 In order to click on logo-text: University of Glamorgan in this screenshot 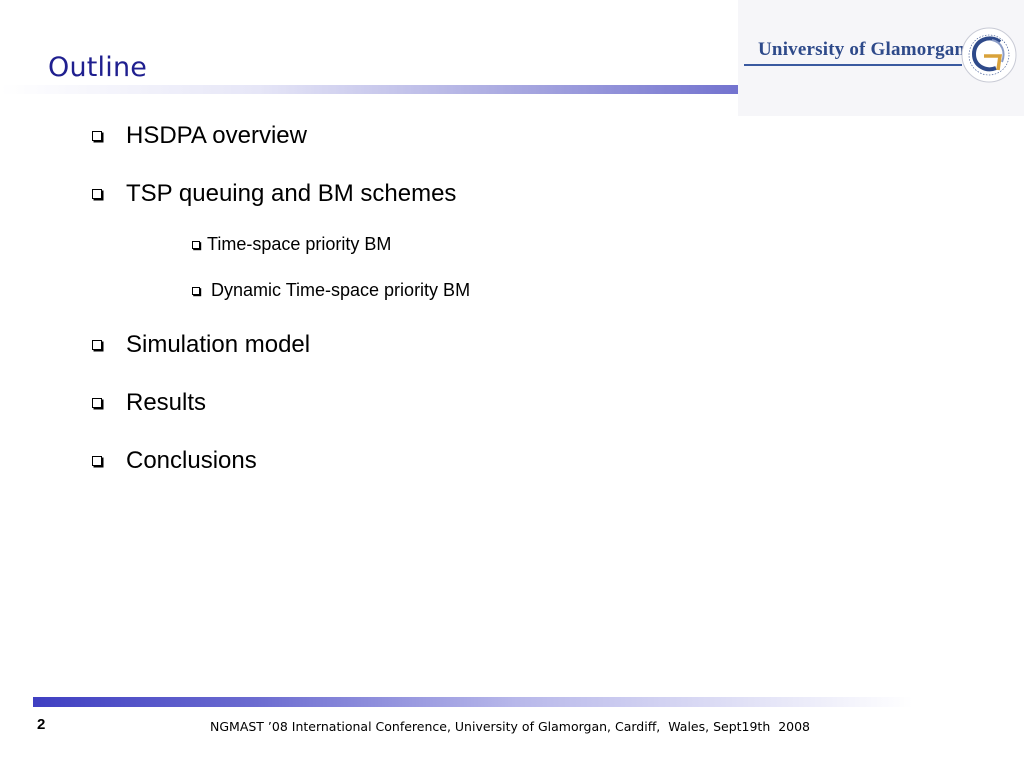, I will do `click(862, 49)`.